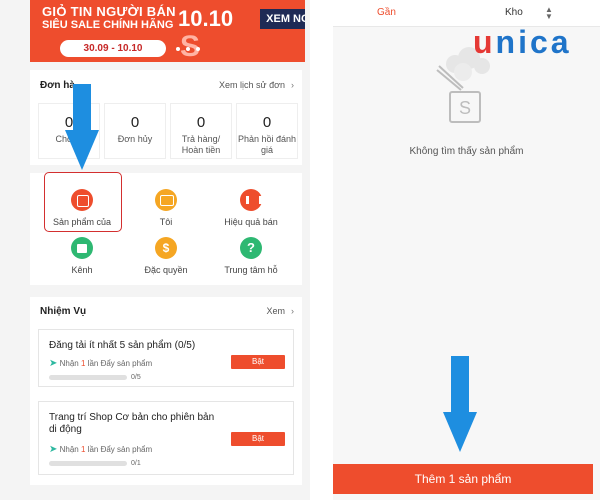 The image size is (600, 500). I want to click on help-center-icon, so click(251, 248).